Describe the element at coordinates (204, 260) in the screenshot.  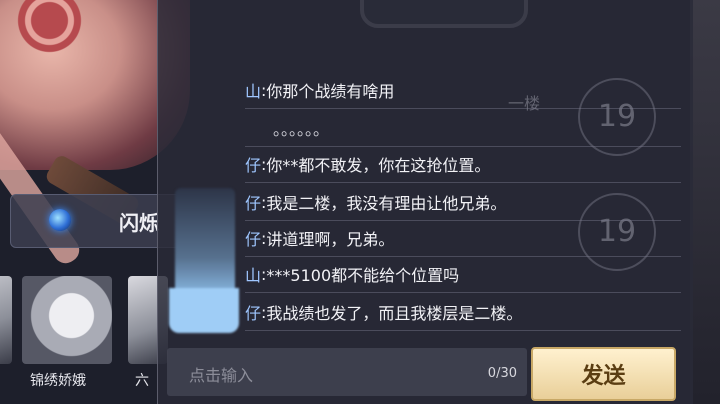
I see `blurred-avatar` at that location.